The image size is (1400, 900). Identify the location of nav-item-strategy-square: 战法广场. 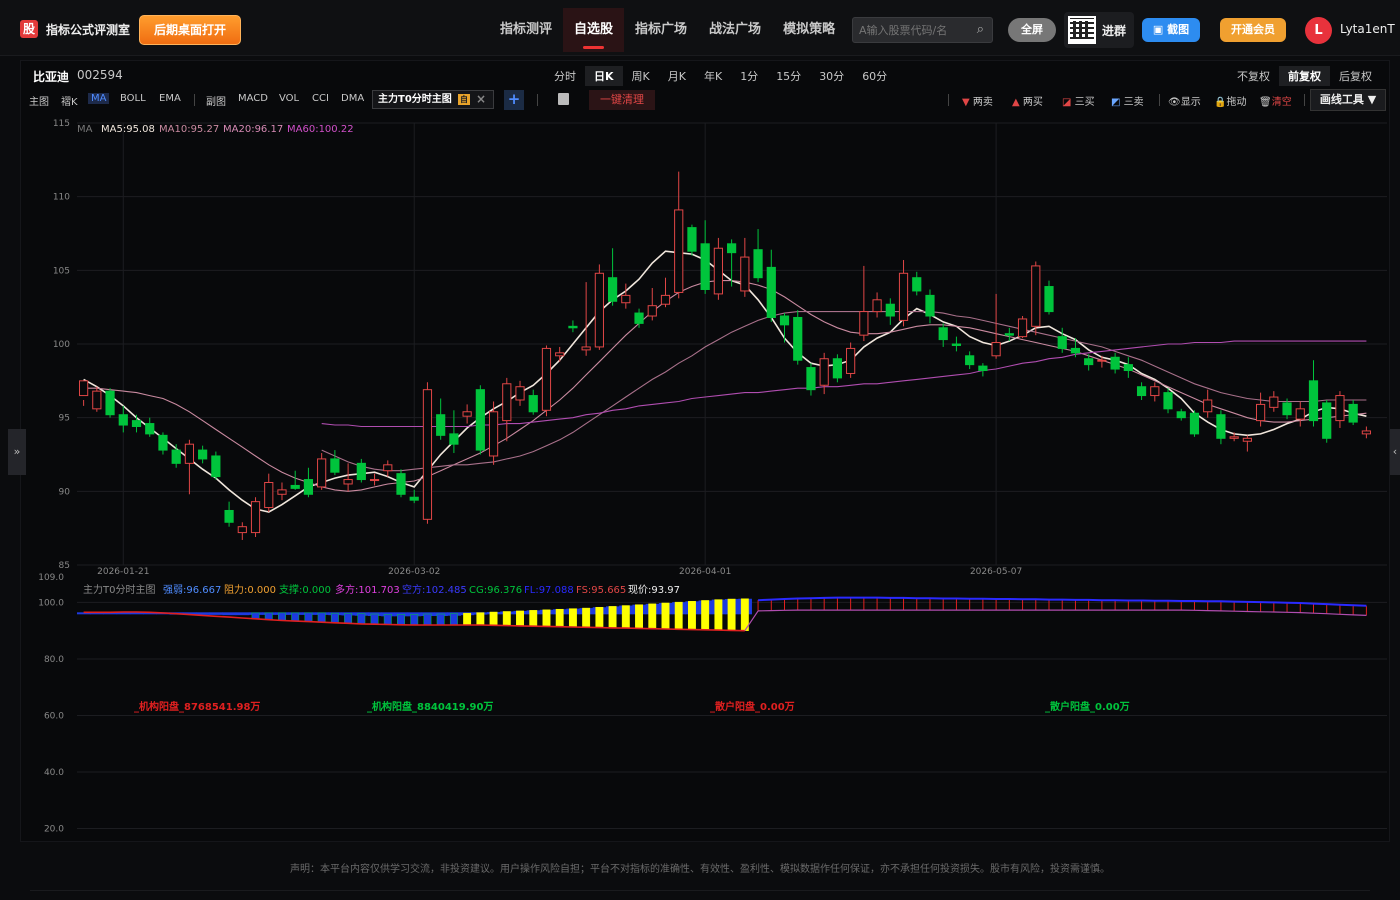
(735, 30).